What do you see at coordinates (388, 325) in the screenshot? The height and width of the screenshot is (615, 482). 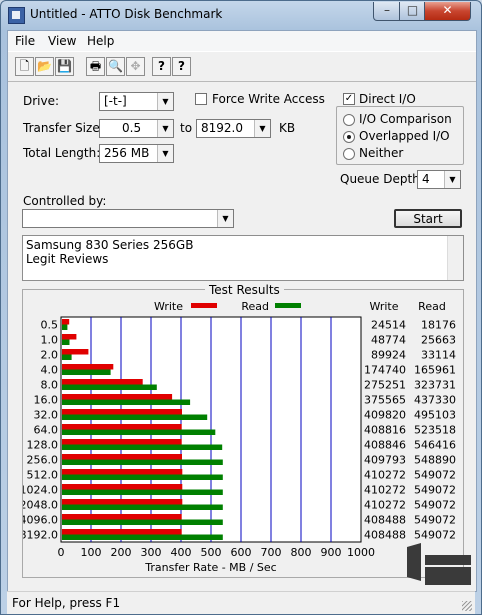 I see `write-value: 24514` at bounding box center [388, 325].